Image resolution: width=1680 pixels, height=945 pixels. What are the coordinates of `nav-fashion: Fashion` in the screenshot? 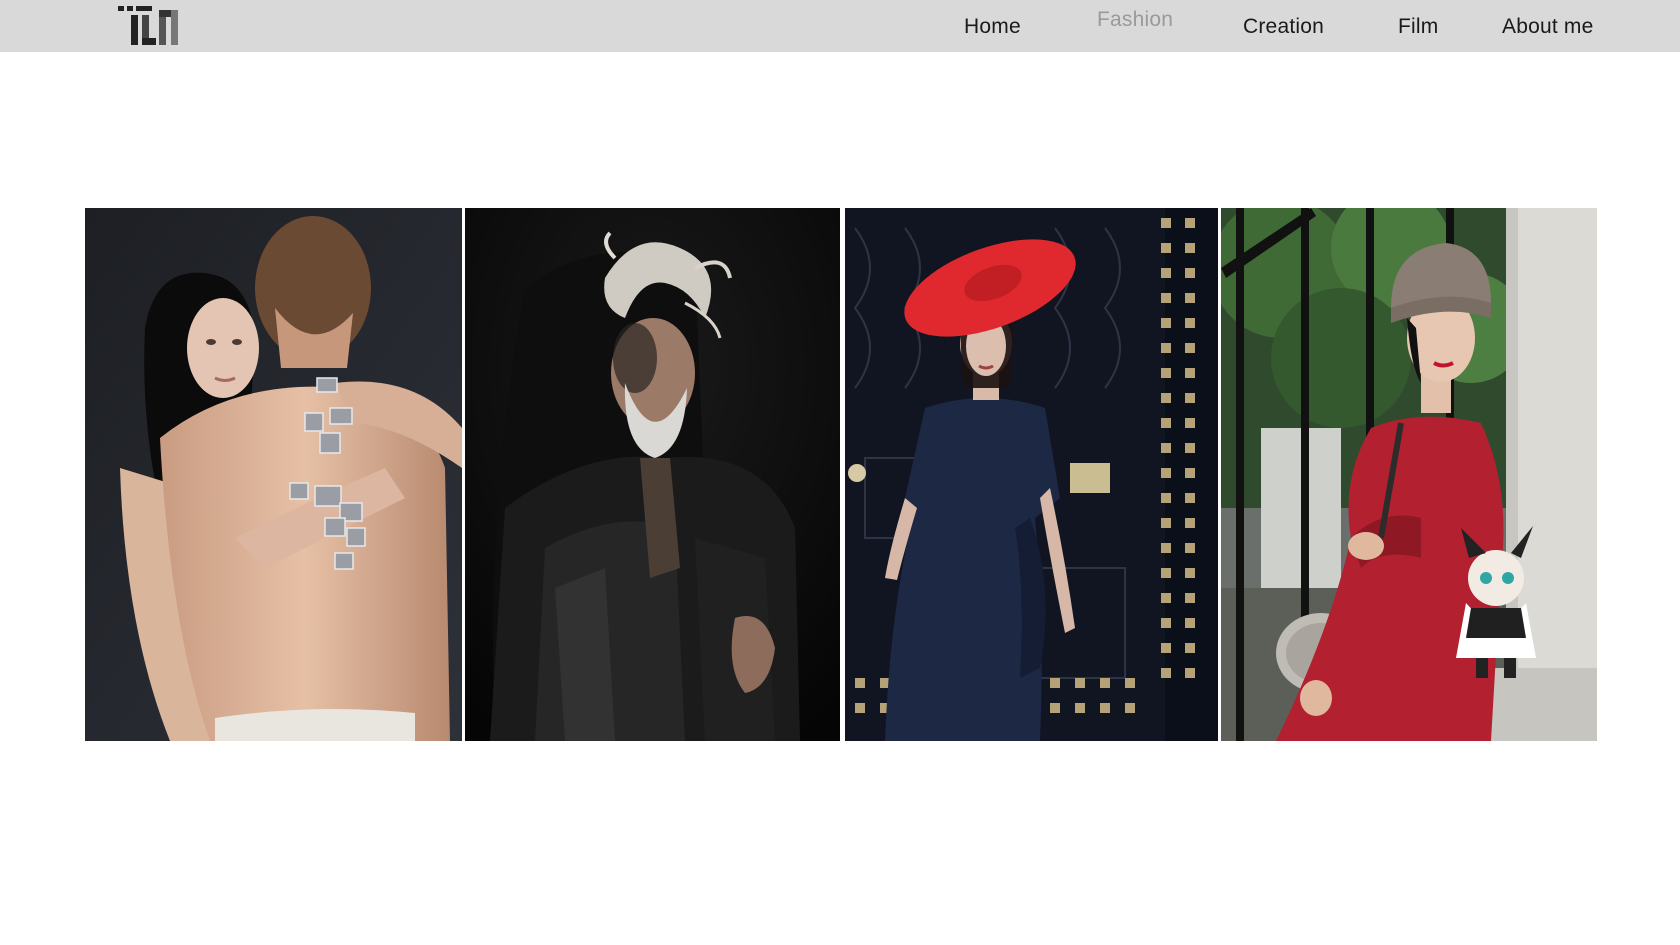 It's located at (1135, 20).